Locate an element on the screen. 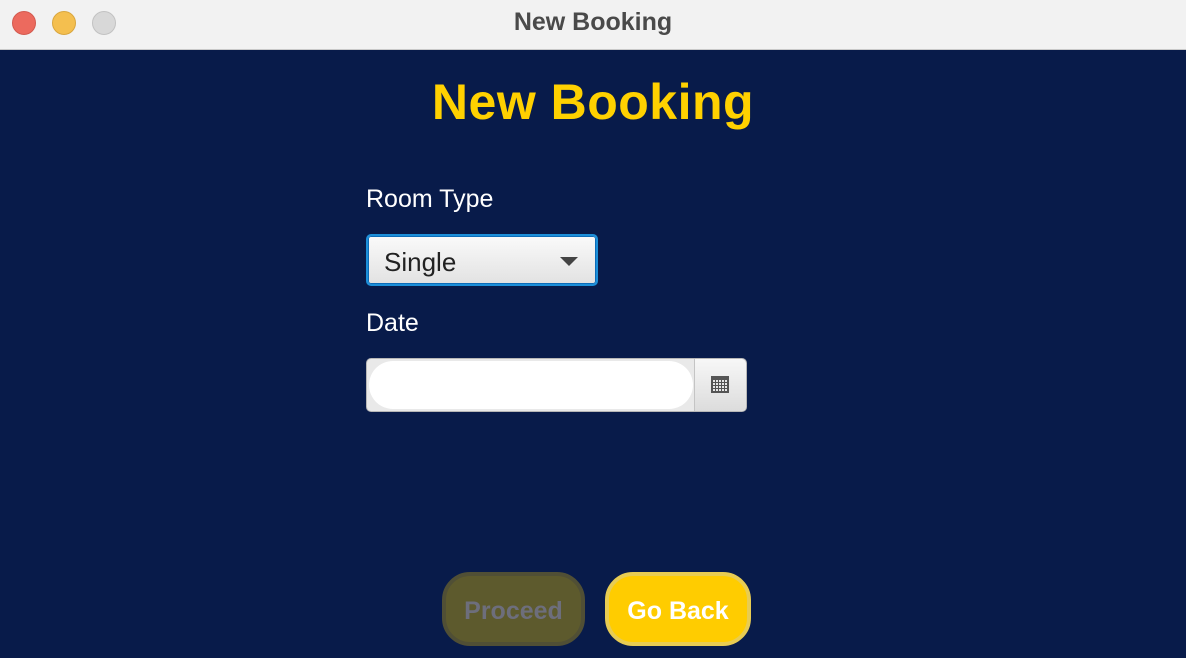 The width and height of the screenshot is (1186, 658). page-title: New Booking is located at coordinates (593, 102).